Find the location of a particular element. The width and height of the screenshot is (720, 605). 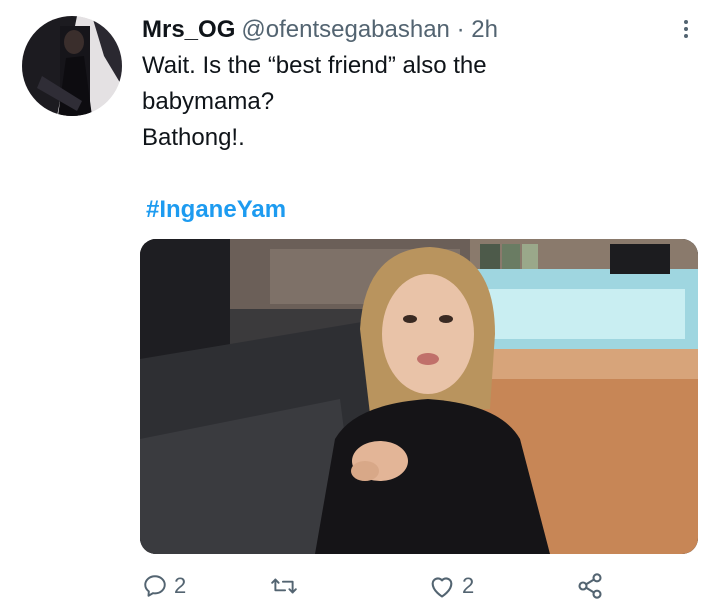

tweet-text-line: Bathong!. is located at coordinates (193, 137).